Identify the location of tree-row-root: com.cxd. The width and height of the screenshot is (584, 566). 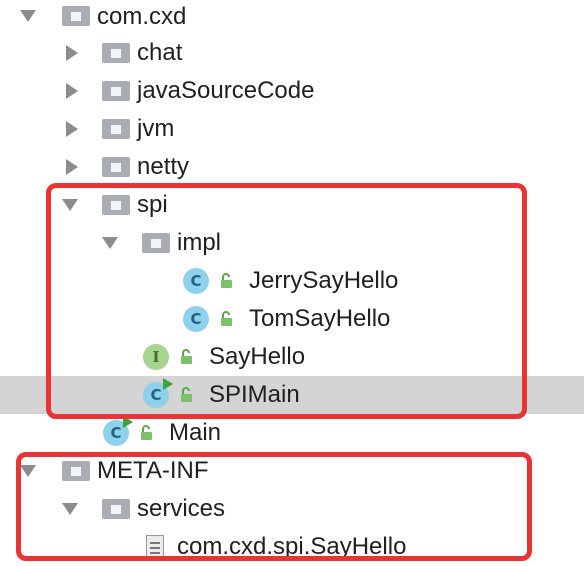
(292, 18).